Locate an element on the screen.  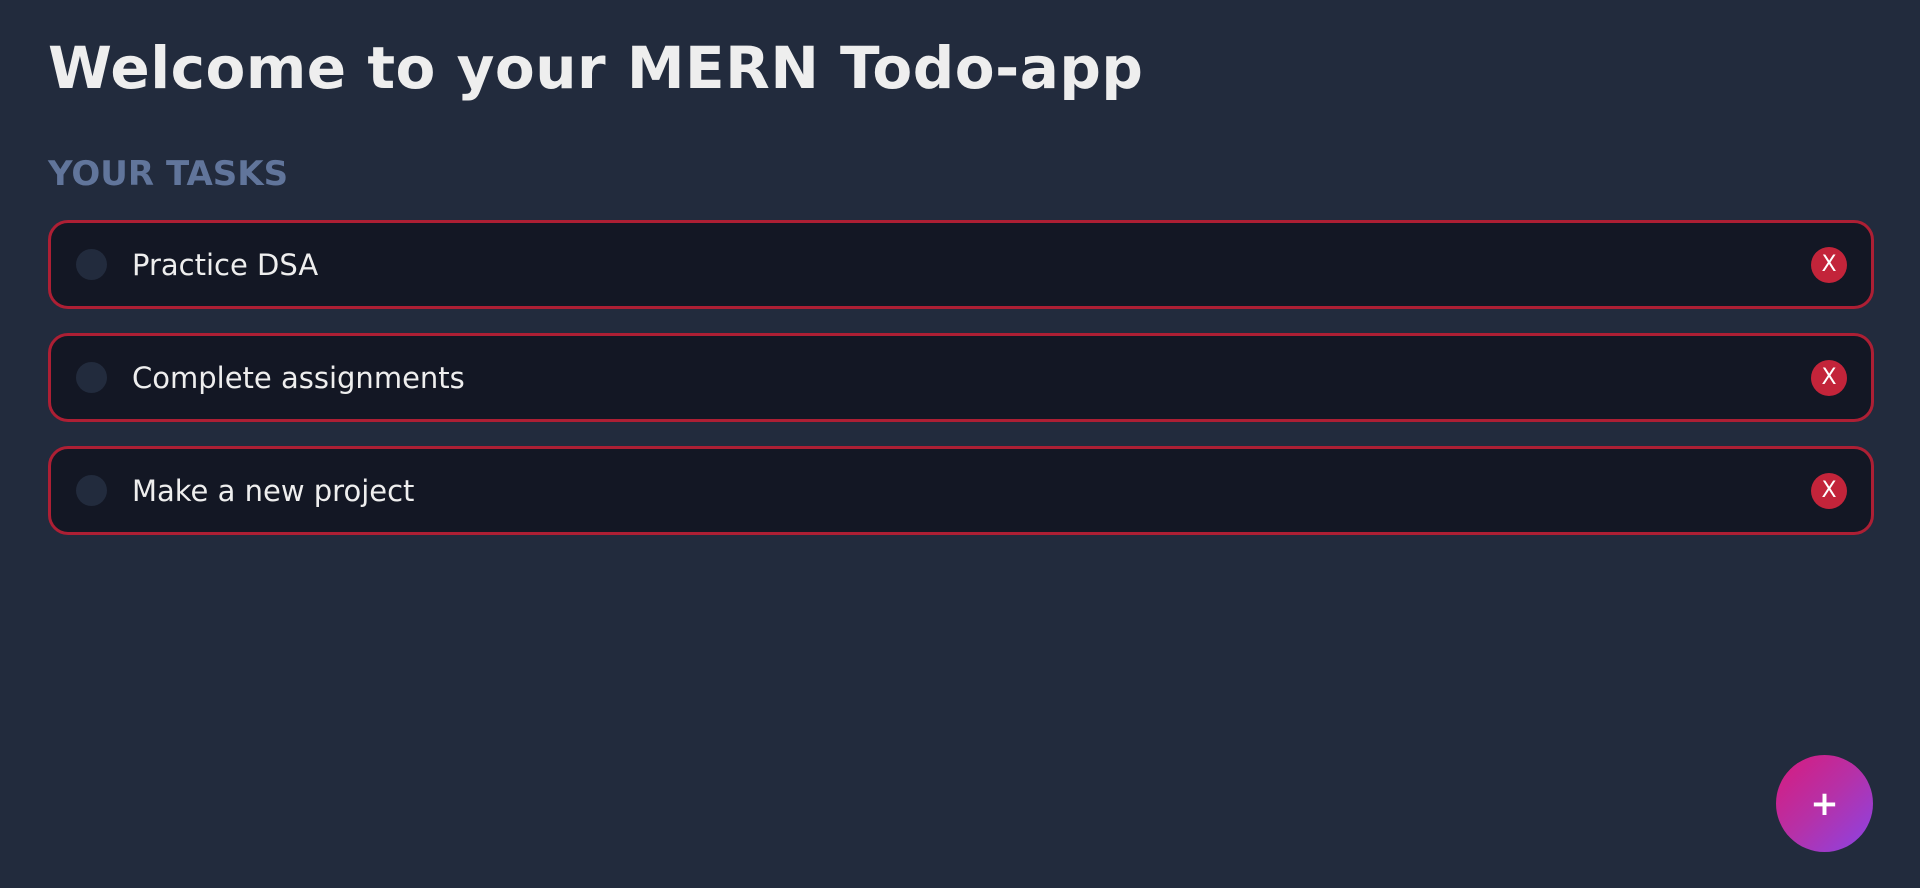
add-todo-button: + is located at coordinates (1824, 803).